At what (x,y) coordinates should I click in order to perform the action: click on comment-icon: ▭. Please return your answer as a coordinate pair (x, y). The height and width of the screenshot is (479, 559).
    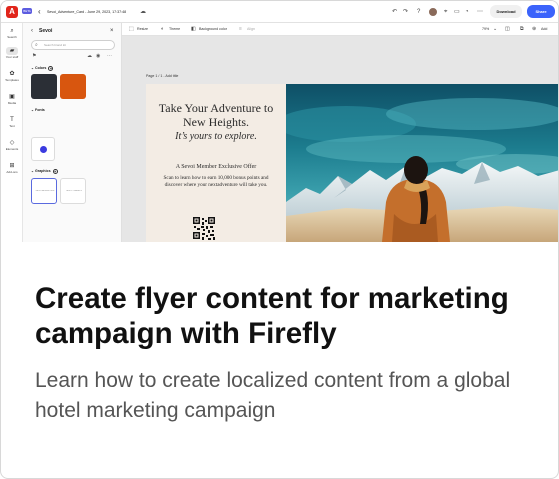
    Looking at the image, I should click on (457, 12).